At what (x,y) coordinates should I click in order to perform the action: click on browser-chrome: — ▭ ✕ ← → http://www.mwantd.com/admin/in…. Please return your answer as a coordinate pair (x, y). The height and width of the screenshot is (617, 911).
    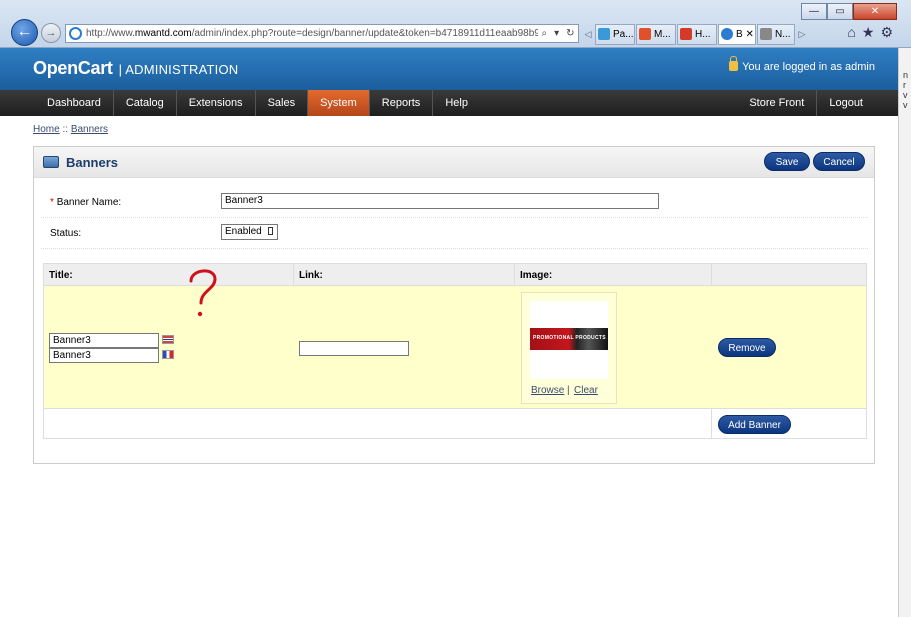
    Looking at the image, I should click on (455, 24).